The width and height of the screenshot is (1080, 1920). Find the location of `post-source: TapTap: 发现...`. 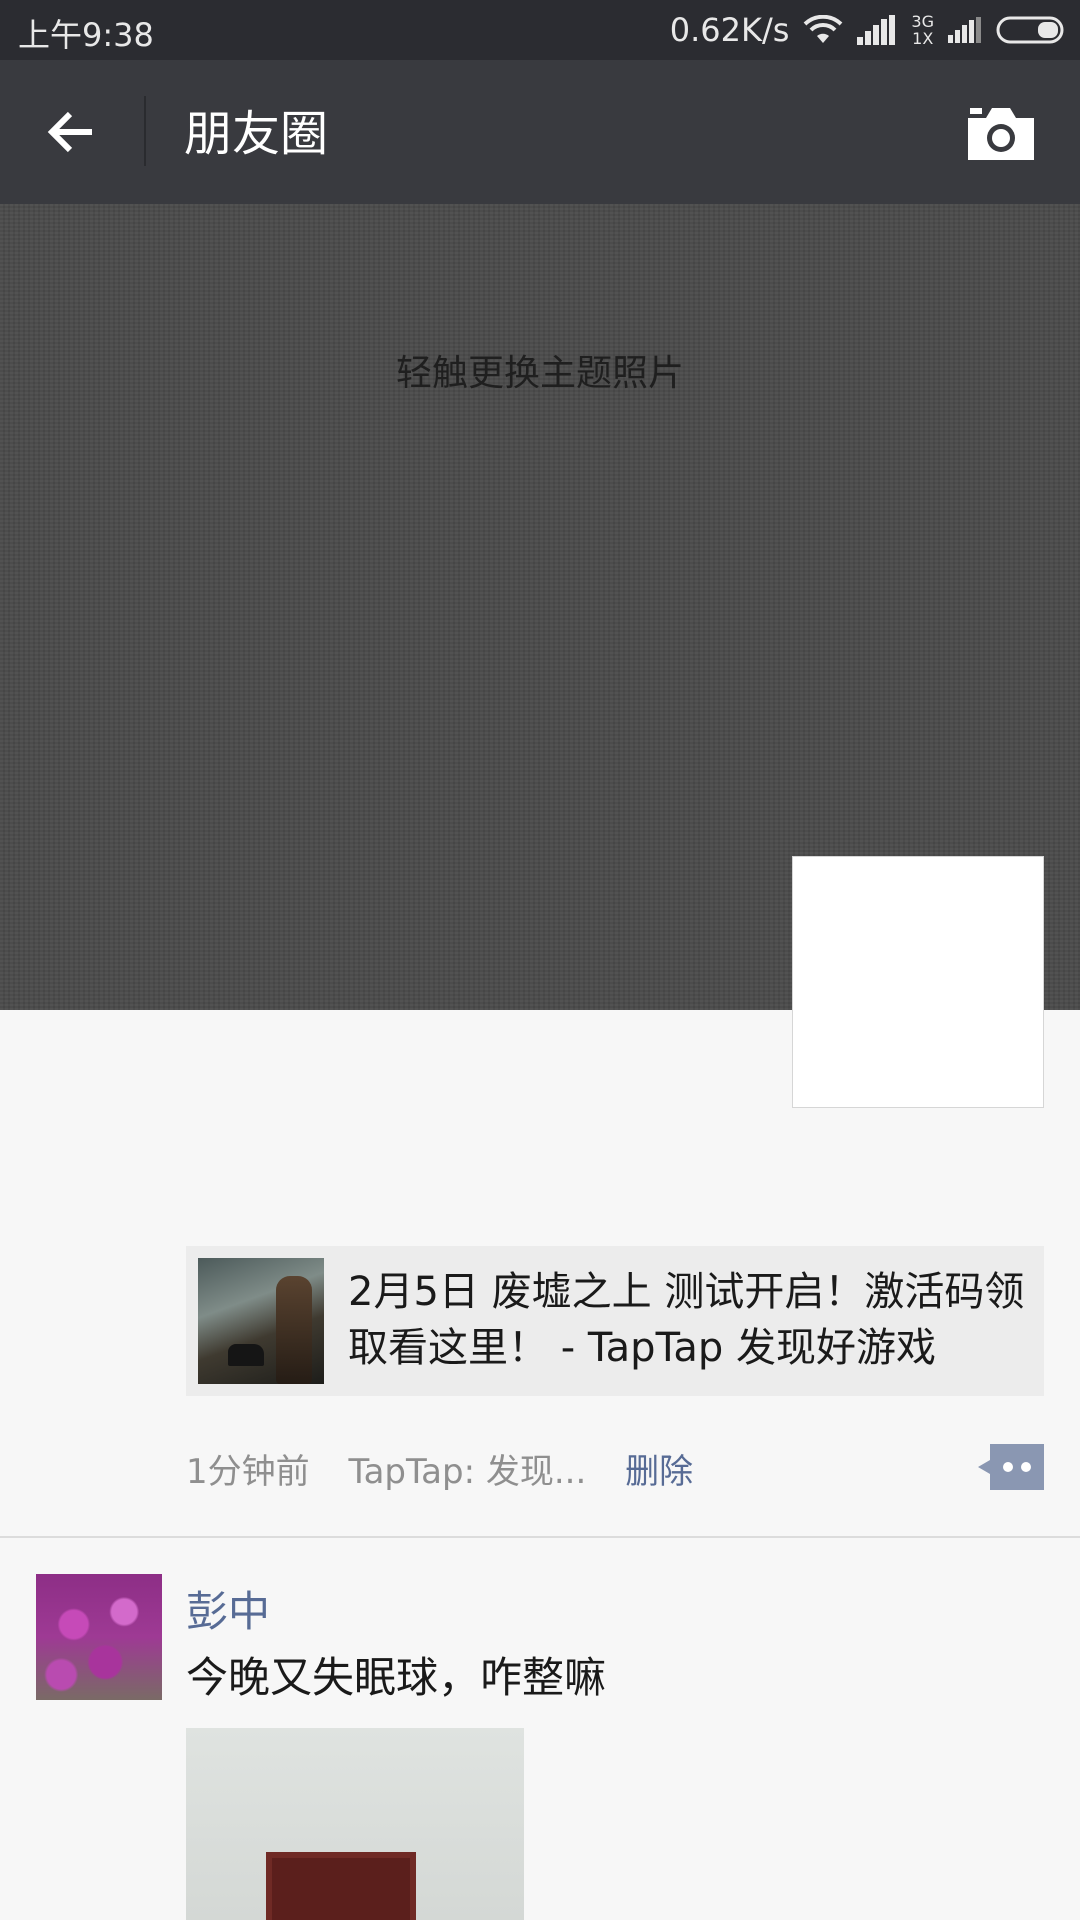

post-source: TapTap: 发现... is located at coordinates (467, 1472).